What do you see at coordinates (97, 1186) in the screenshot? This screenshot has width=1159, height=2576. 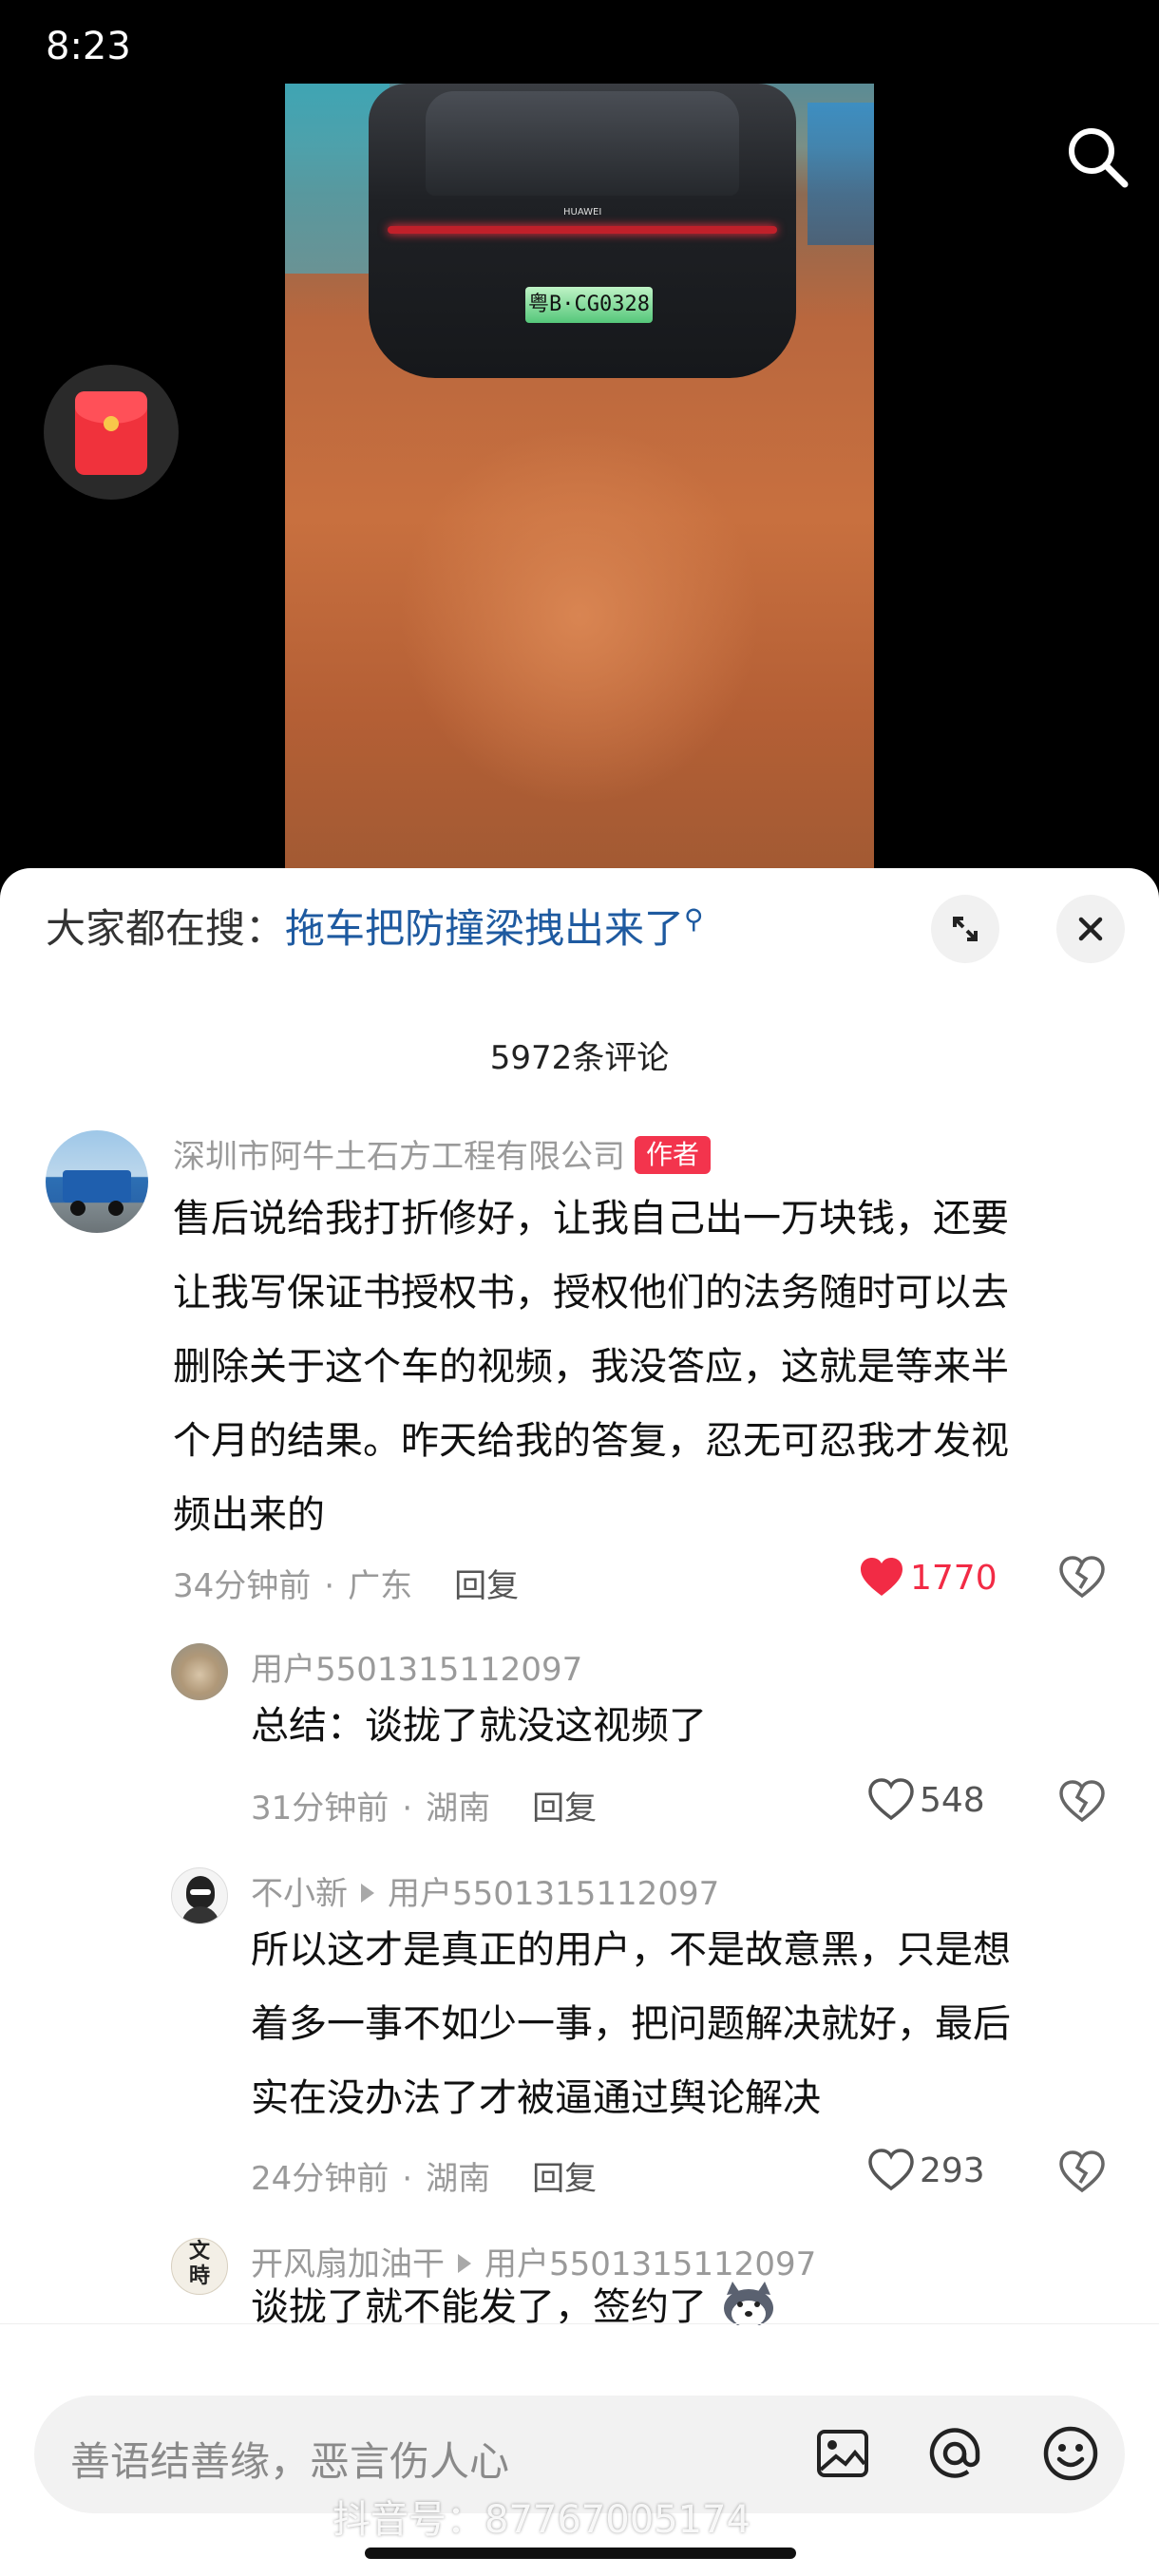 I see `truck-image` at bounding box center [97, 1186].